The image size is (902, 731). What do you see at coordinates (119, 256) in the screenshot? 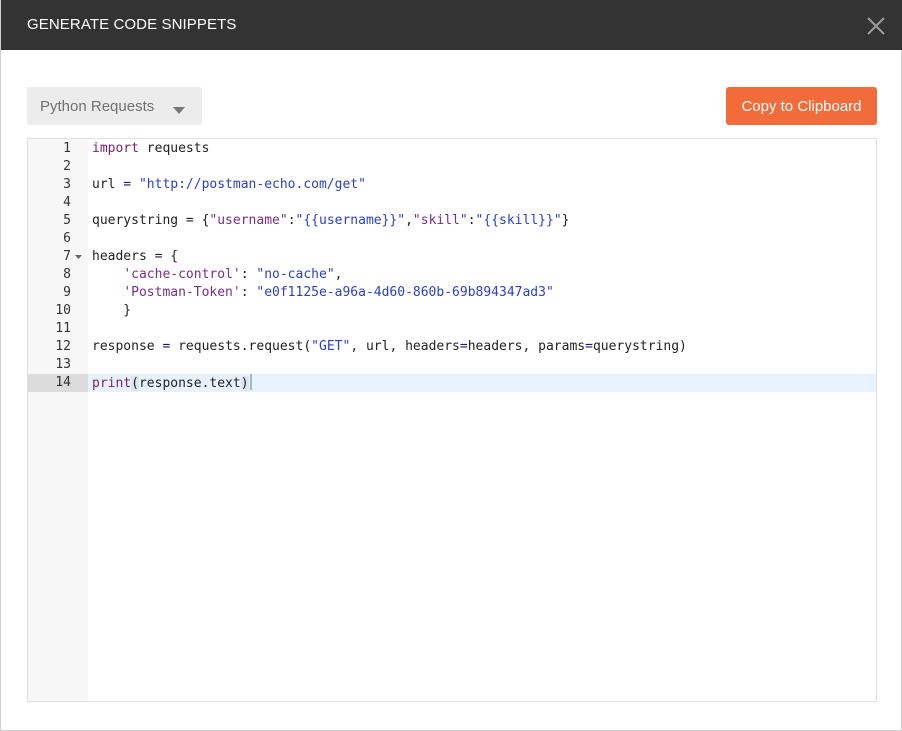
I see `code-token: headers` at bounding box center [119, 256].